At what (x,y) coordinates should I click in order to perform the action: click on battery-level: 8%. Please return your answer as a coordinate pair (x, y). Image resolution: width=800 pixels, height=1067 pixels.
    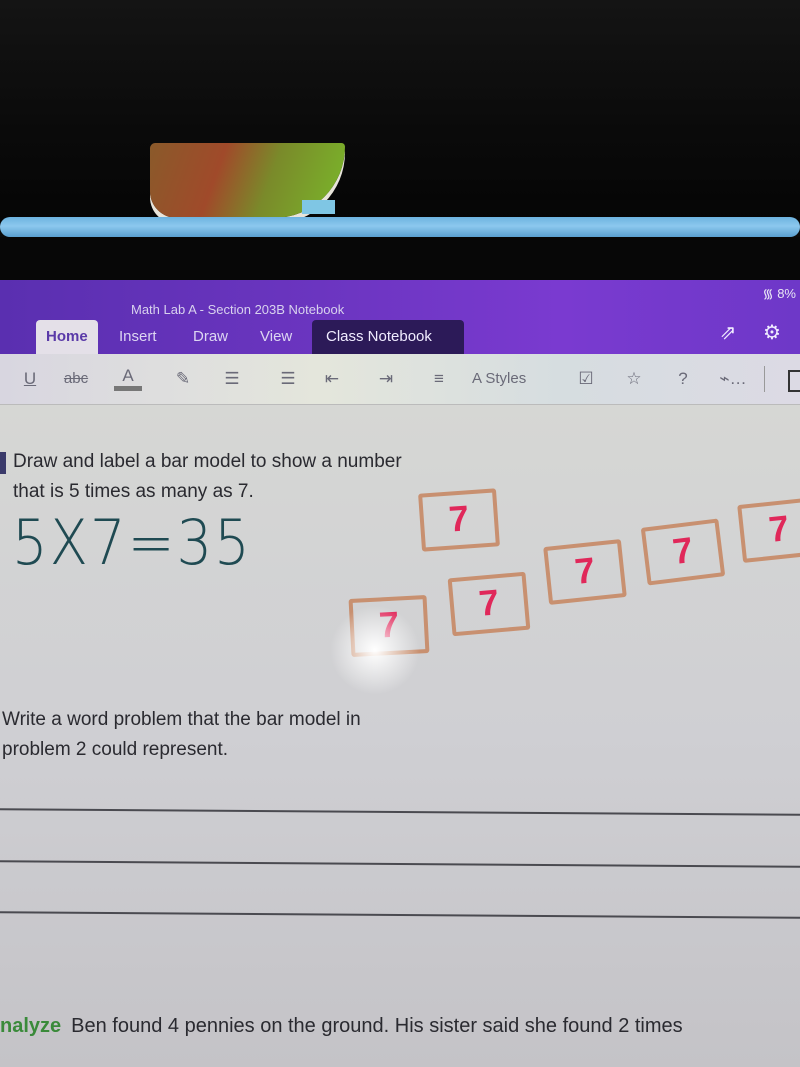
    Looking at the image, I should click on (786, 293).